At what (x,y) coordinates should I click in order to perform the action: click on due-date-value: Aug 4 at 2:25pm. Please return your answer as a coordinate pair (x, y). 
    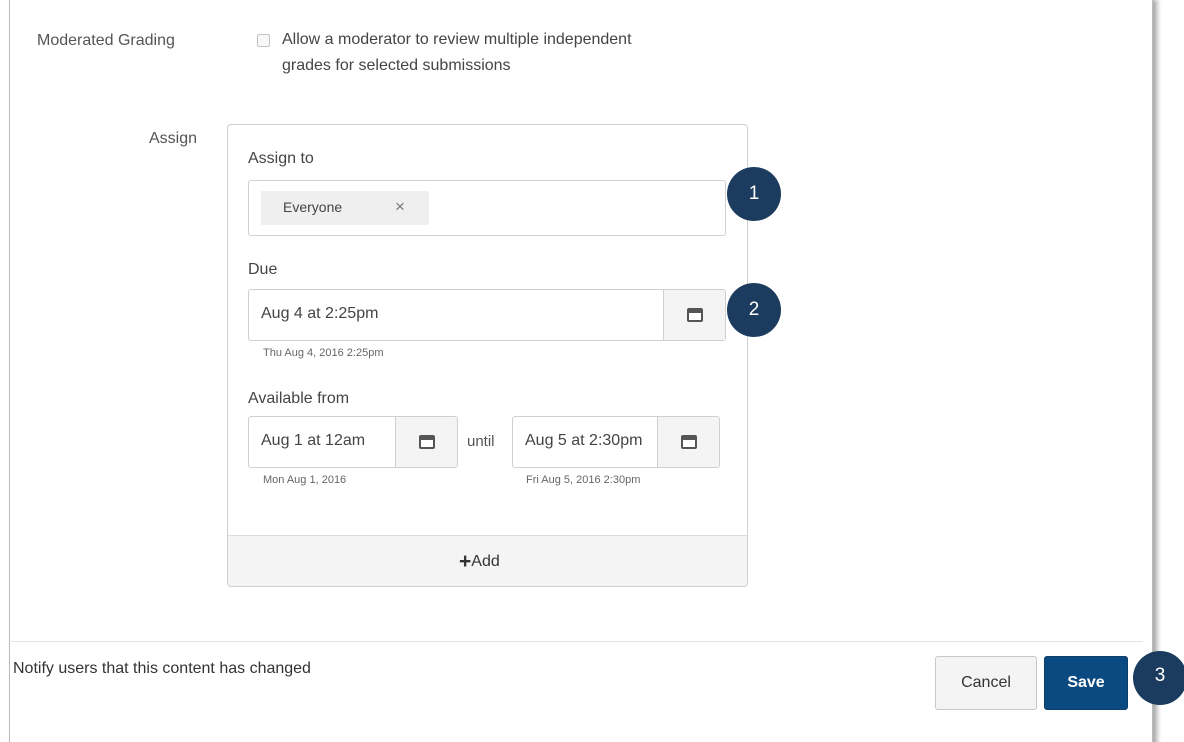
    Looking at the image, I should click on (320, 313).